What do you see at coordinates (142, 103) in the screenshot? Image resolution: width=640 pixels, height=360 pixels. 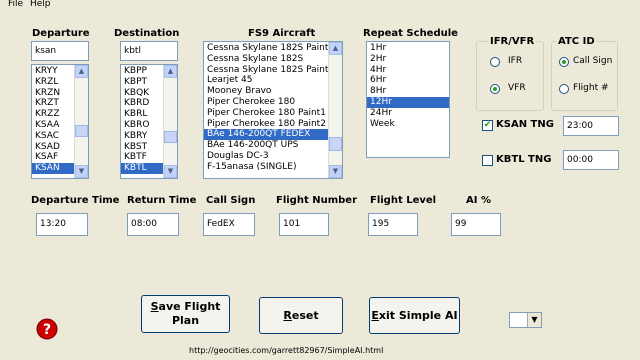 I see `list-item: KBRD` at bounding box center [142, 103].